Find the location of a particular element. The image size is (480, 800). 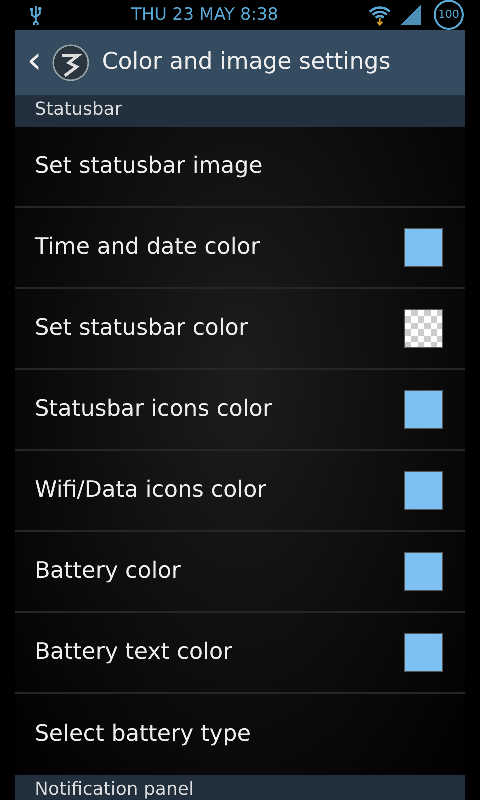

clock-text: THU 23 MAY 8:38 is located at coordinates (205, 15).